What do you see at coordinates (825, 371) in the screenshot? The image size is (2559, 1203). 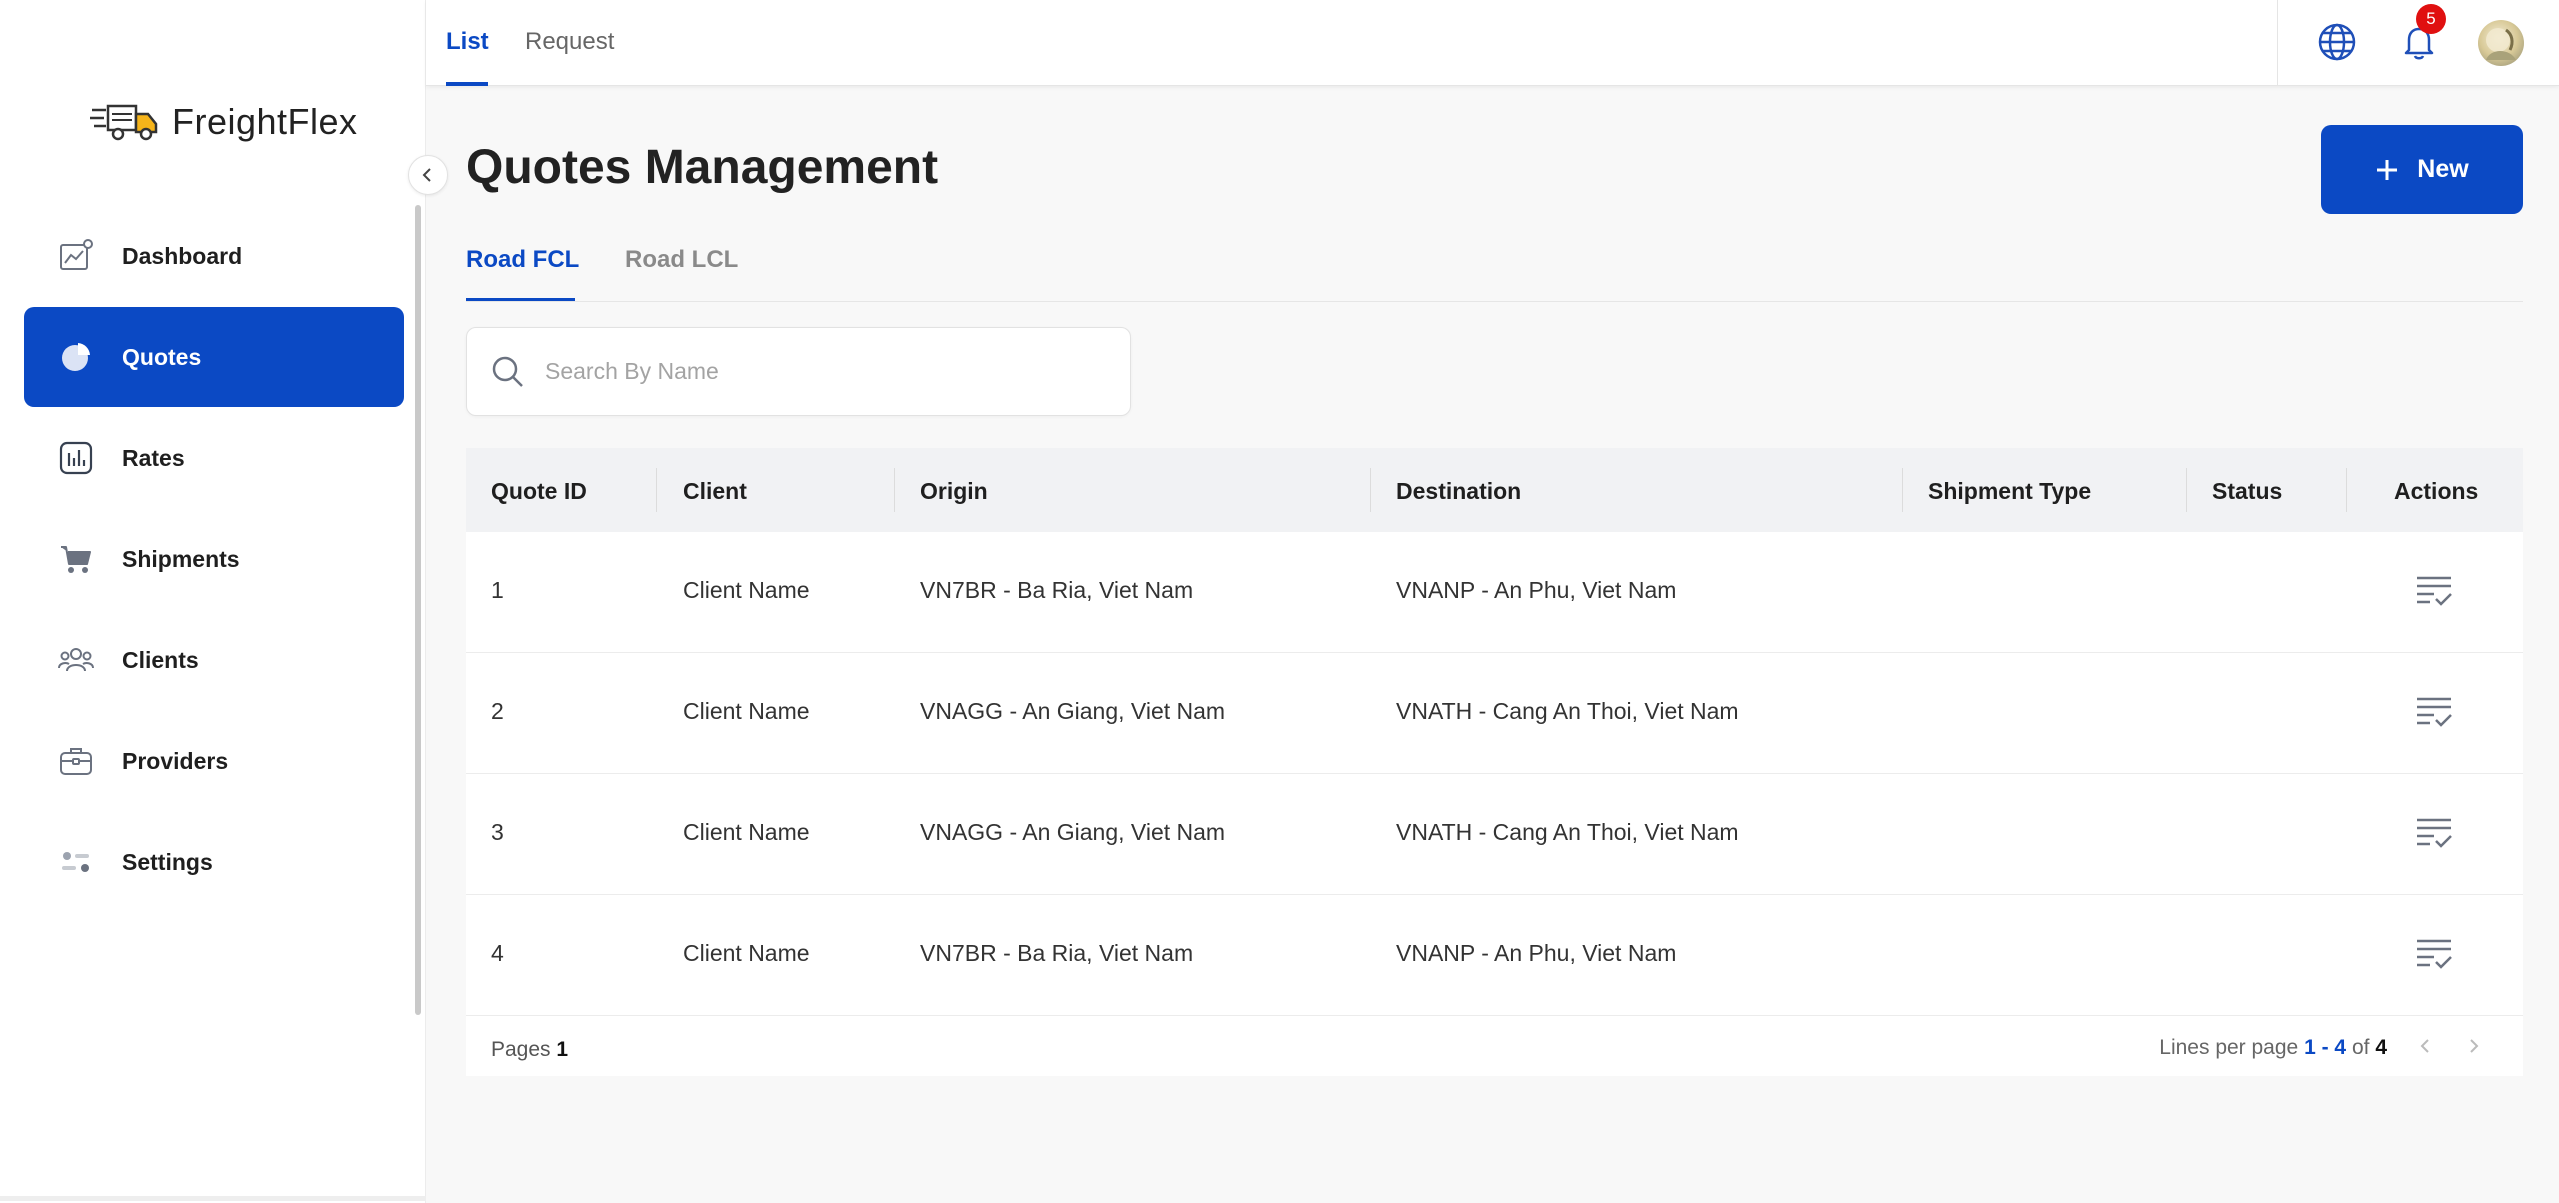 I see `search-input` at bounding box center [825, 371].